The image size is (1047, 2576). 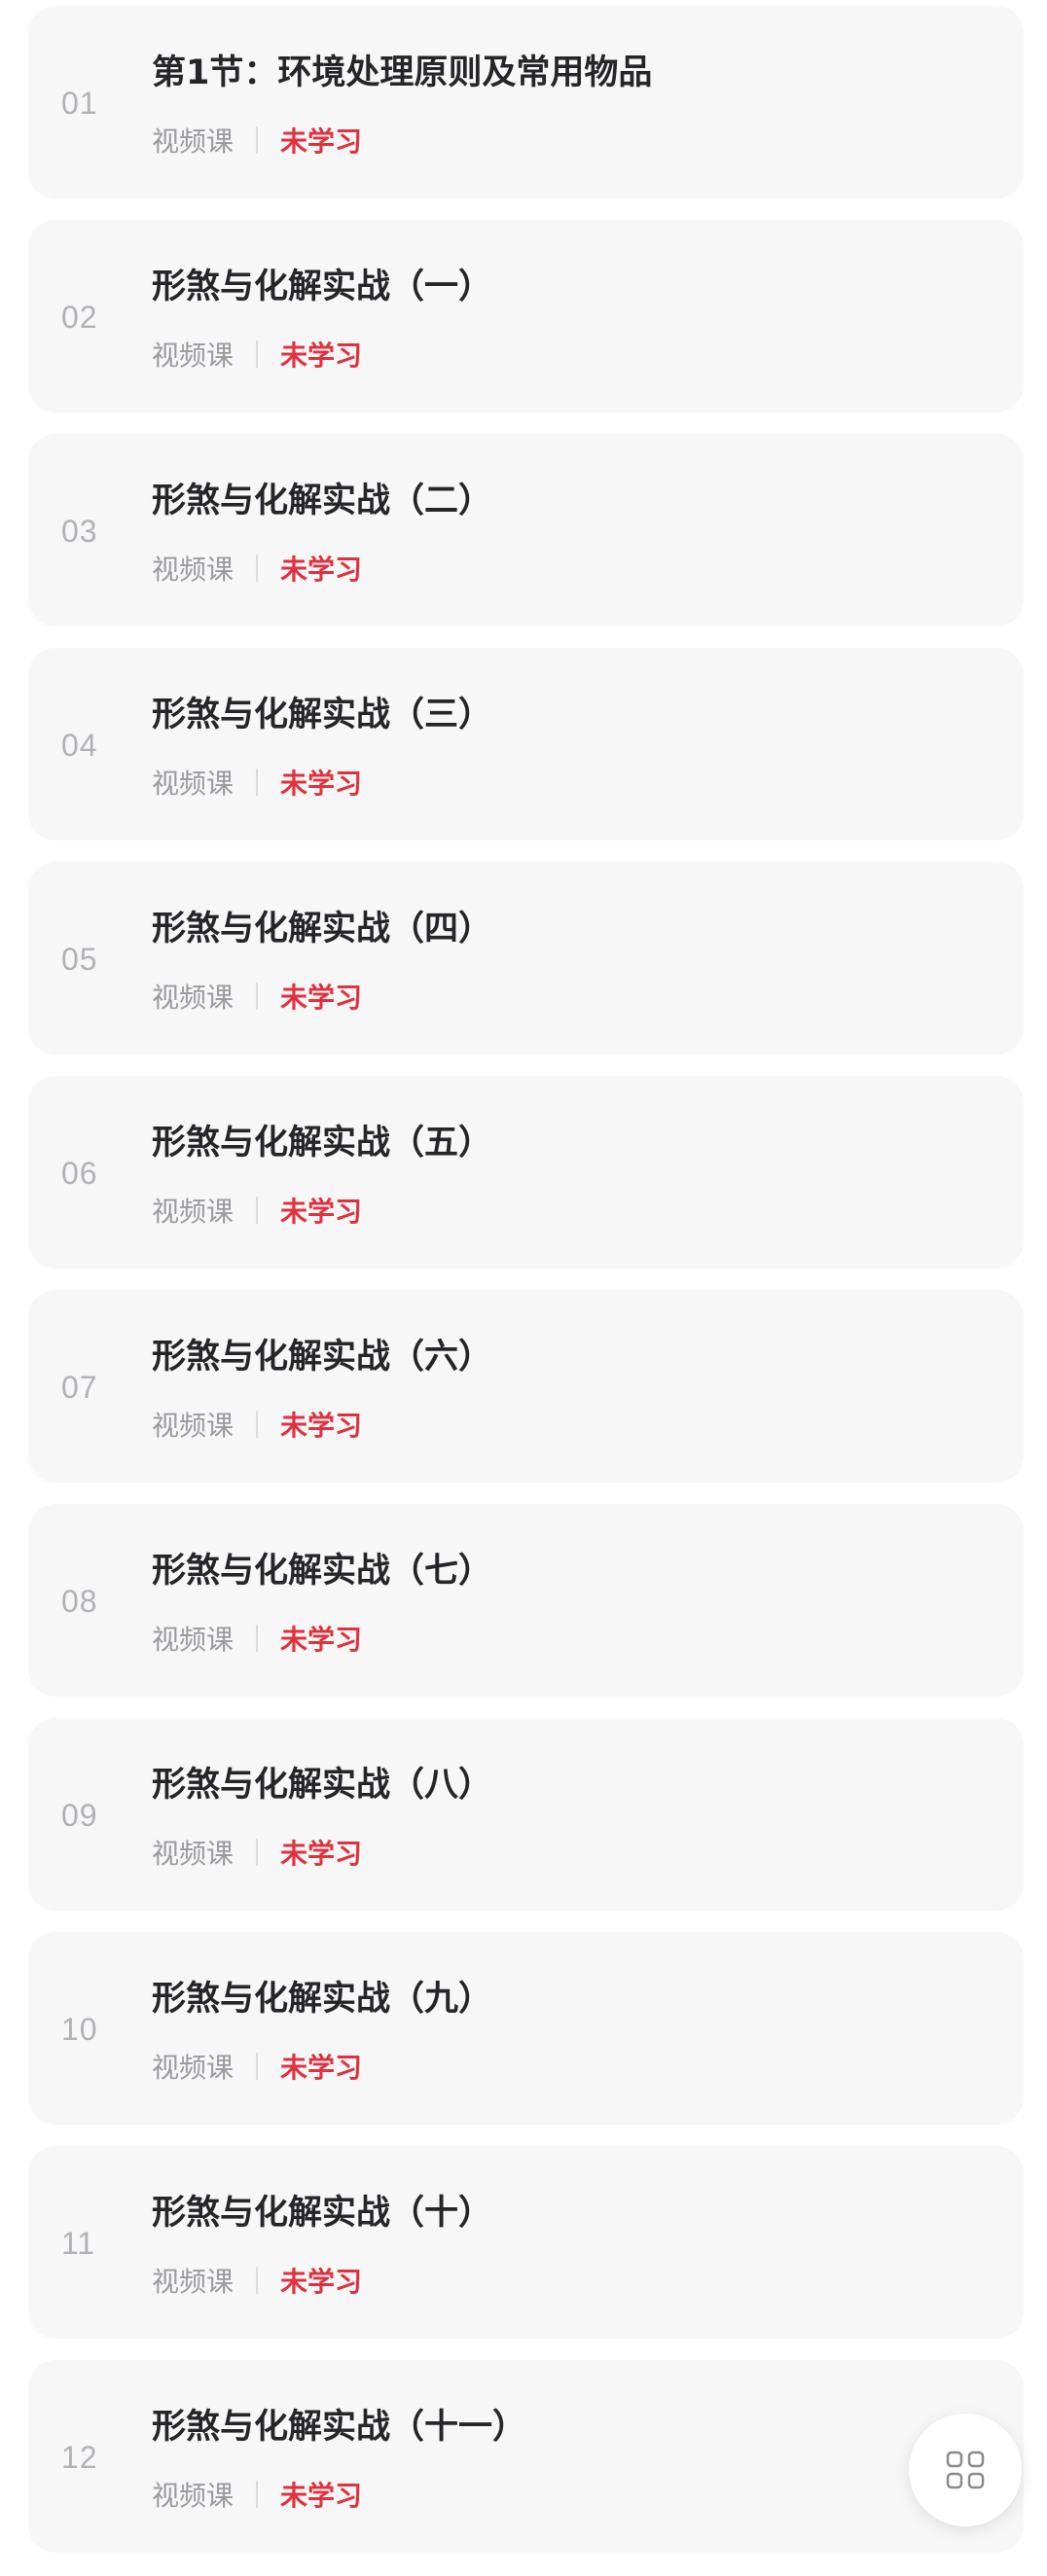 What do you see at coordinates (79, 1173) in the screenshot?
I see `lesson-number: 06` at bounding box center [79, 1173].